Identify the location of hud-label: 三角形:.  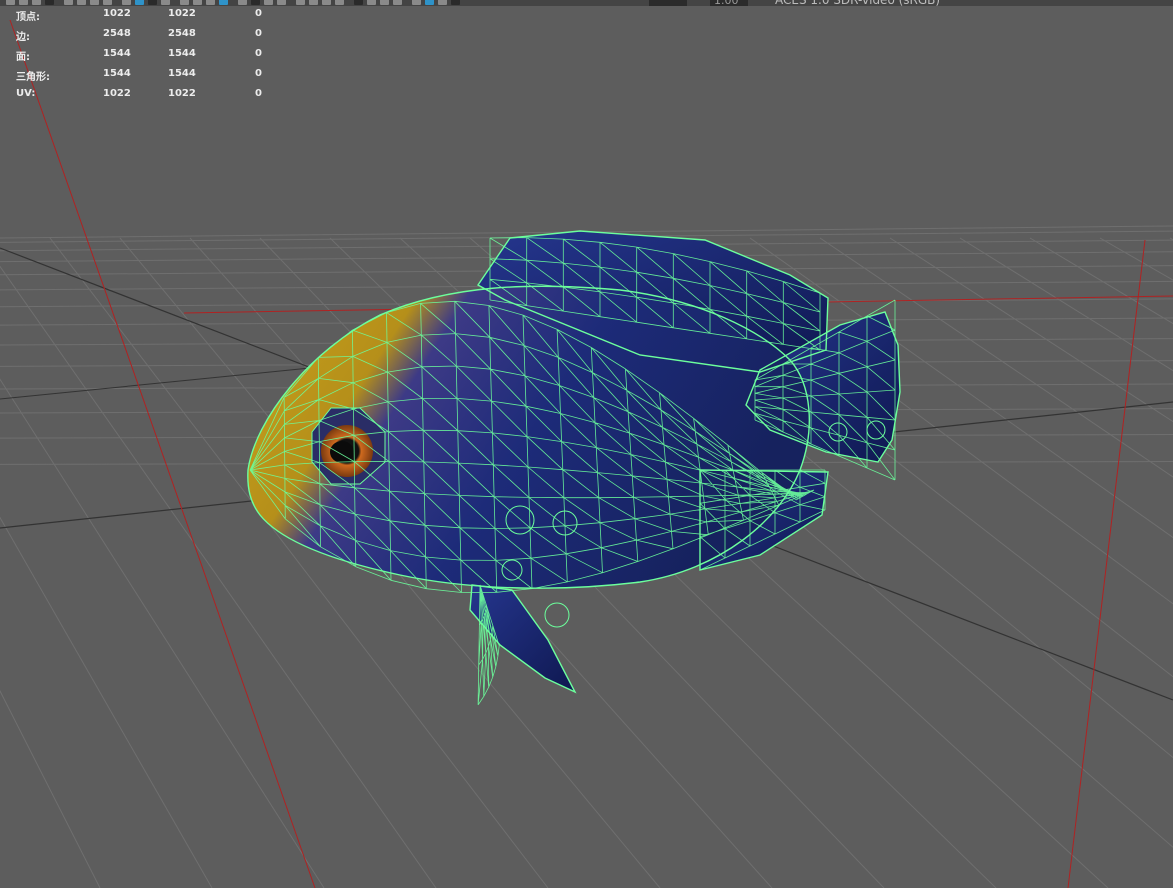
(33, 77).